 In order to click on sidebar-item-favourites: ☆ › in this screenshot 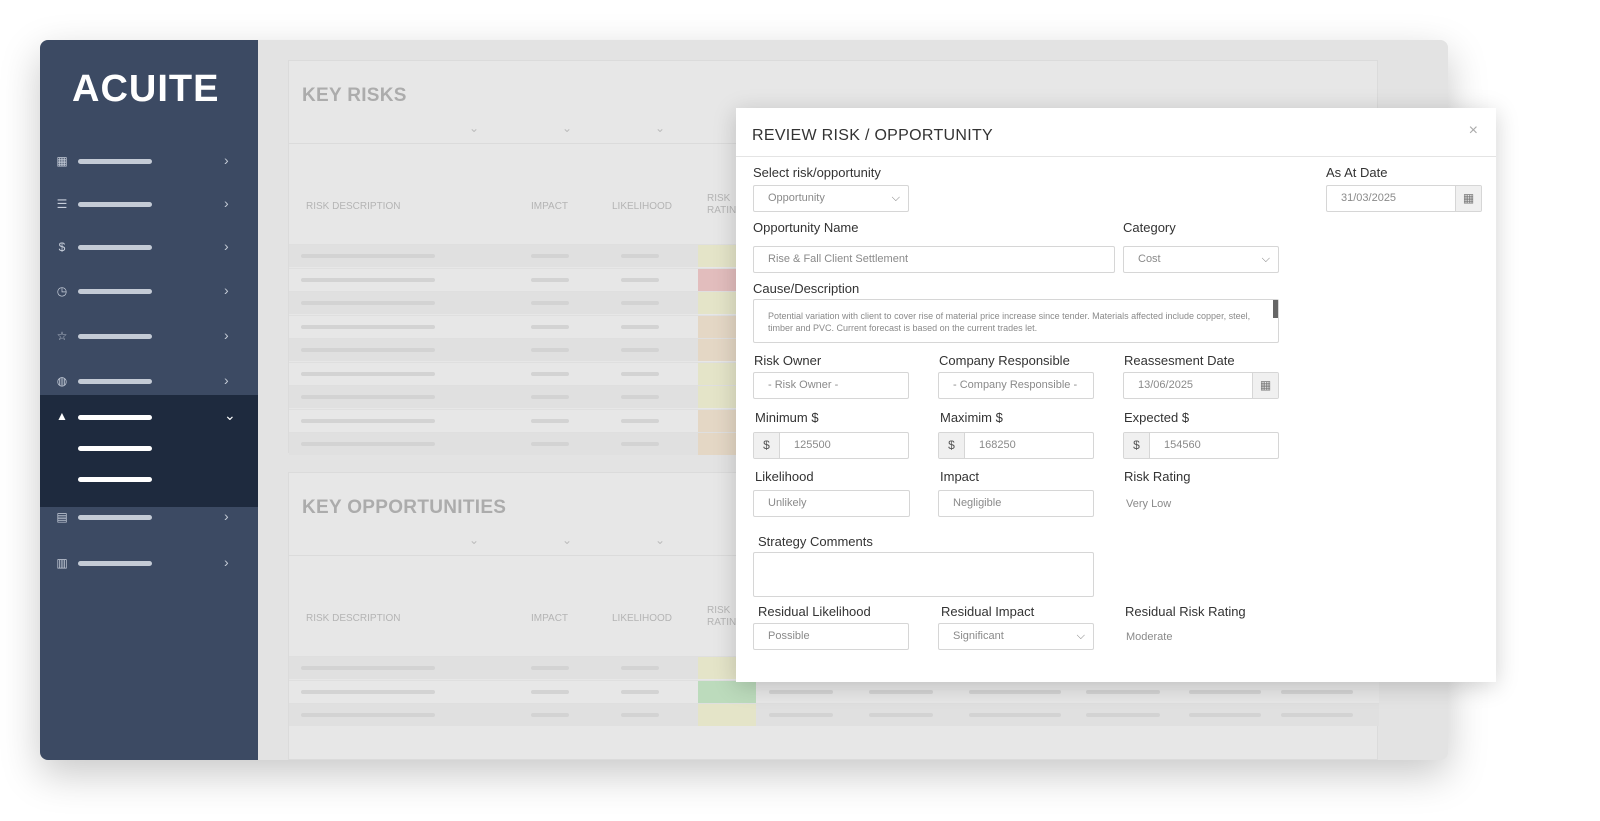, I will do `click(149, 336)`.